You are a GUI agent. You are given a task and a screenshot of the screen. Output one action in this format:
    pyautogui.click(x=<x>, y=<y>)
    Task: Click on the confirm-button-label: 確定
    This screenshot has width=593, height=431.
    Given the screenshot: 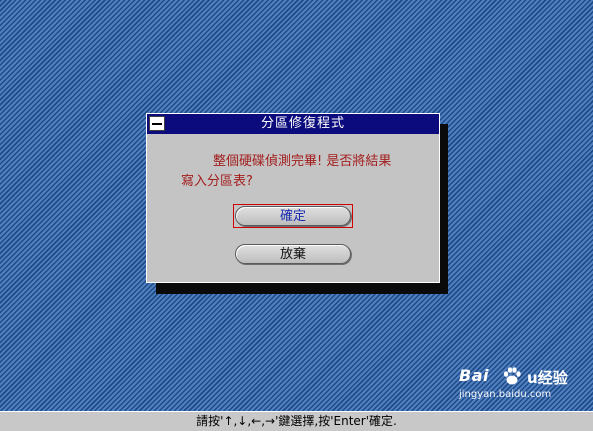 What is the action you would take?
    pyautogui.click(x=292, y=216)
    